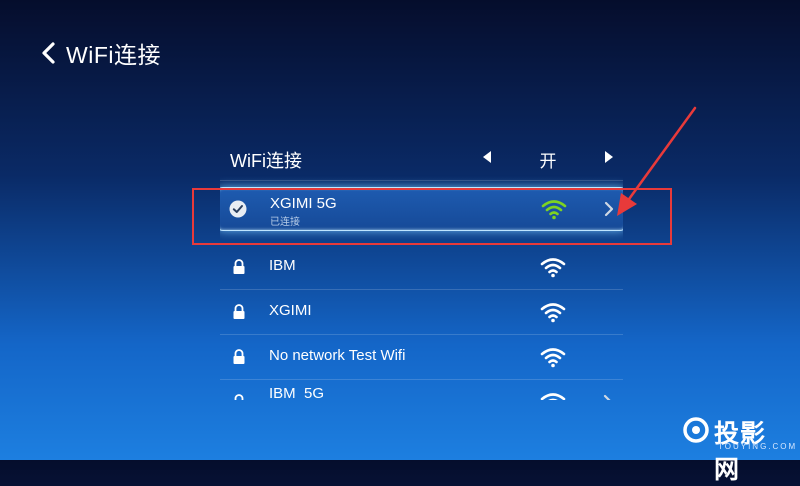 Image resolution: width=800 pixels, height=486 pixels. I want to click on network-item-no-network-test-wifi: No network Test Wifi, so click(421, 357).